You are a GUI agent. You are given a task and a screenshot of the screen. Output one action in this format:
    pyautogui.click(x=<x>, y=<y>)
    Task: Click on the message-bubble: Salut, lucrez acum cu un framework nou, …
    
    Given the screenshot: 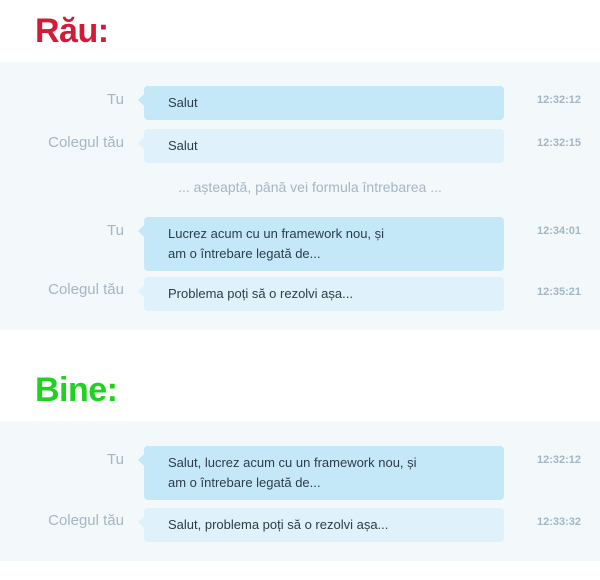 What is the action you would take?
    pyautogui.click(x=321, y=473)
    